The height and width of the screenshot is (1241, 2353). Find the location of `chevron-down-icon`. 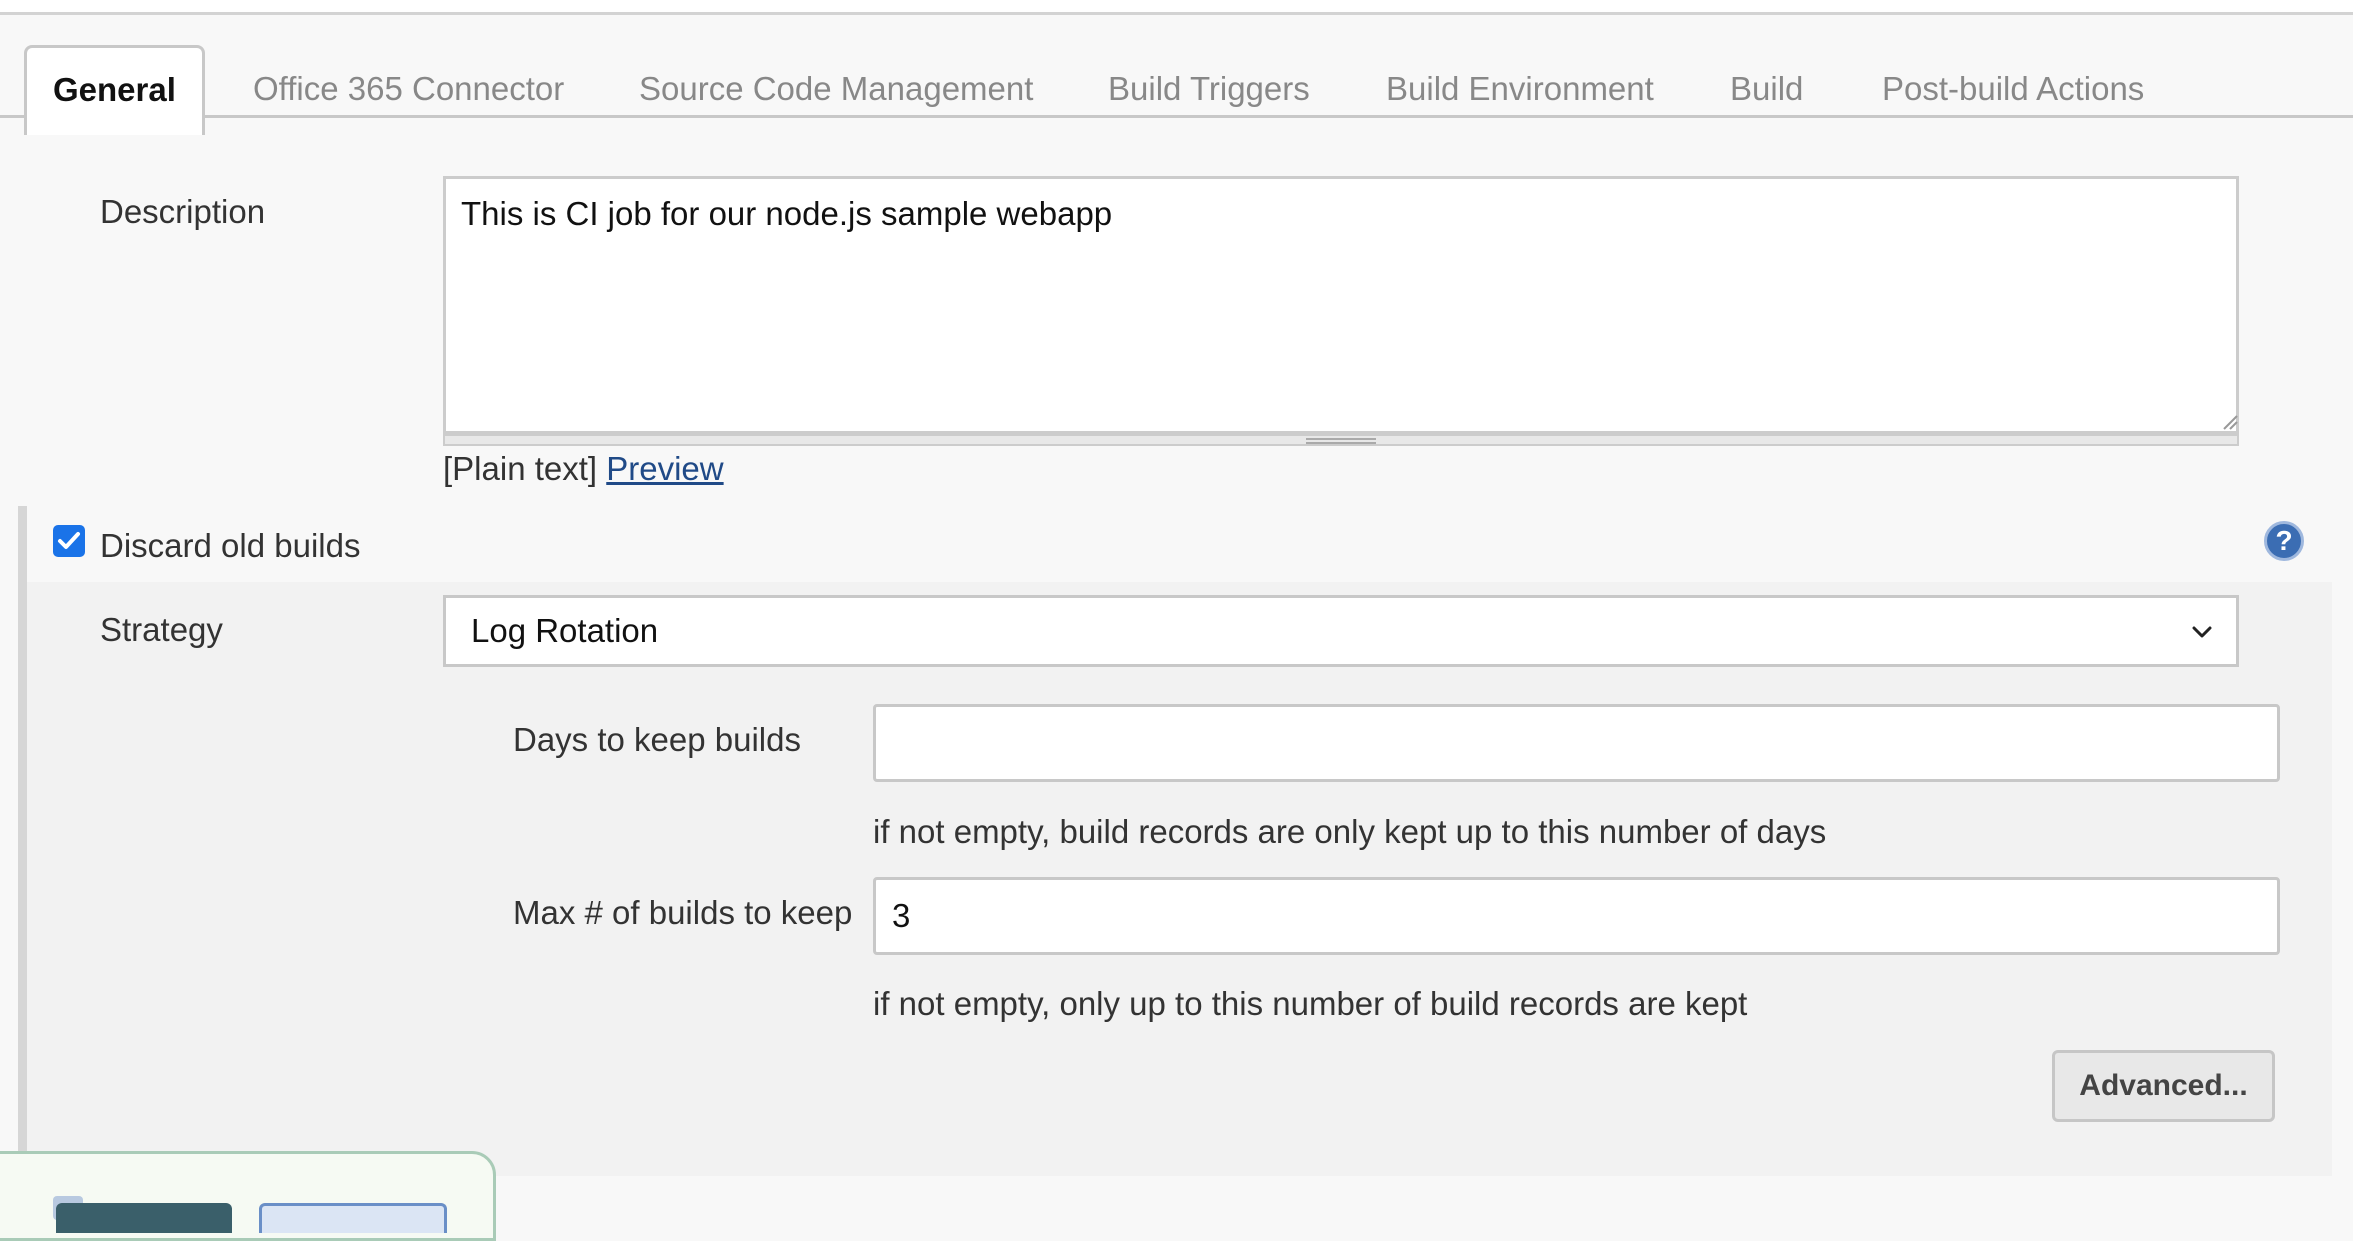

chevron-down-icon is located at coordinates (2202, 632).